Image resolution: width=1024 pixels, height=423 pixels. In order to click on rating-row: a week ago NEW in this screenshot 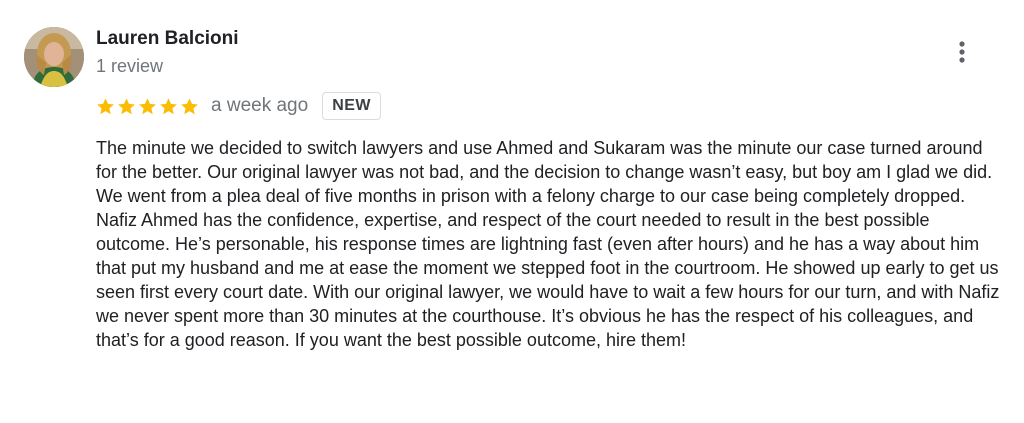, I will do `click(239, 106)`.